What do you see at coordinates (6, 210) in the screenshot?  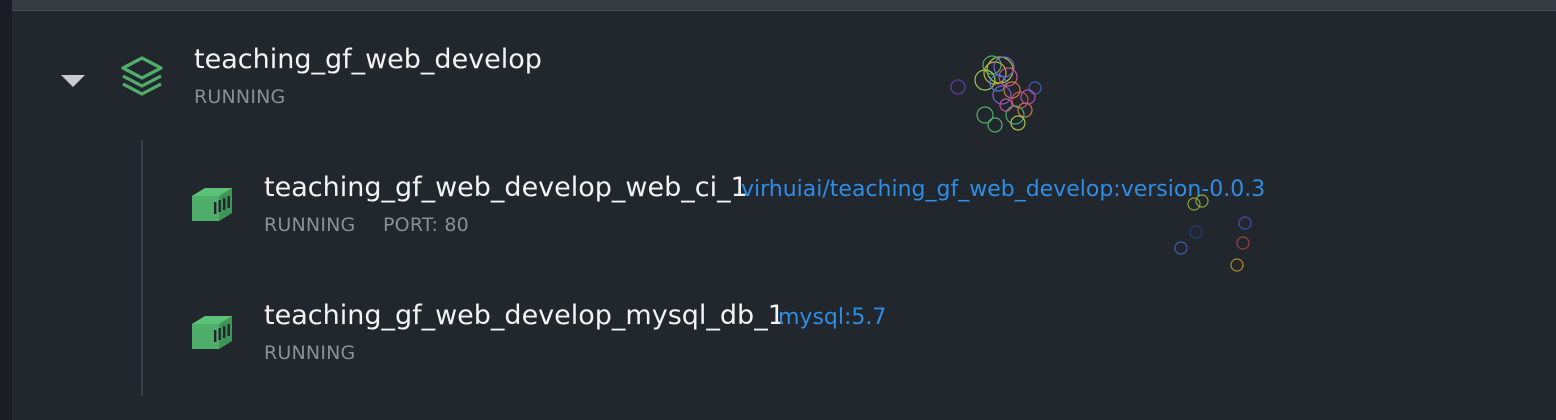 I see `left-edge-strip` at bounding box center [6, 210].